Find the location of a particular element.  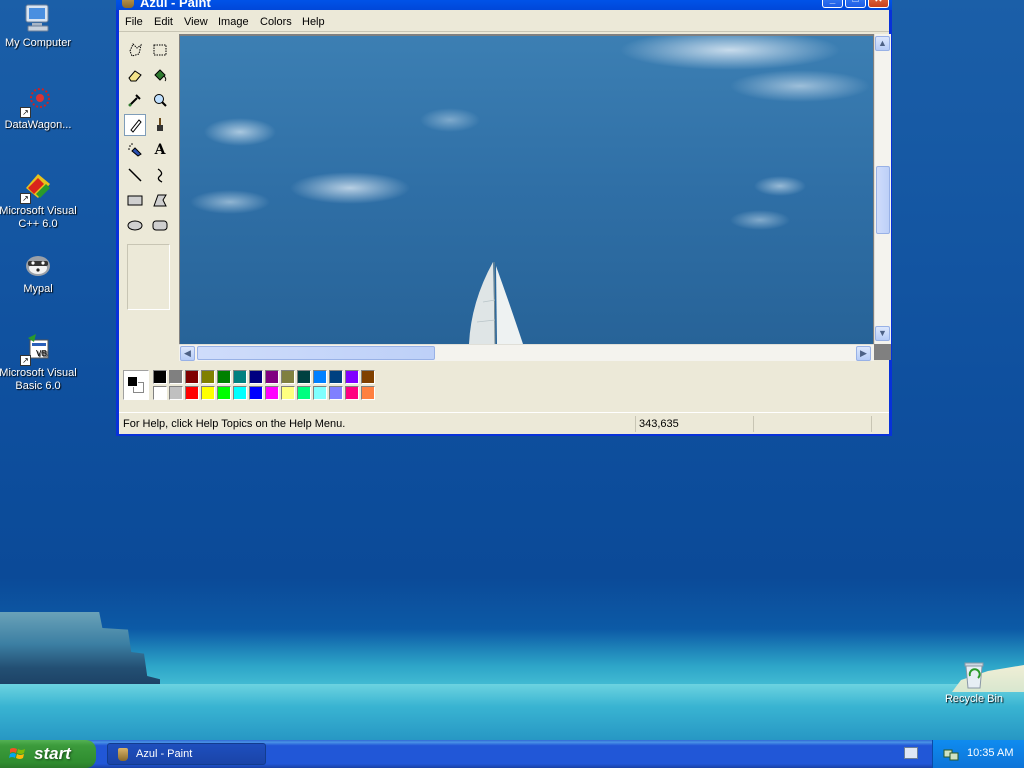

svg-text: VB is located at coordinates (41, 353).